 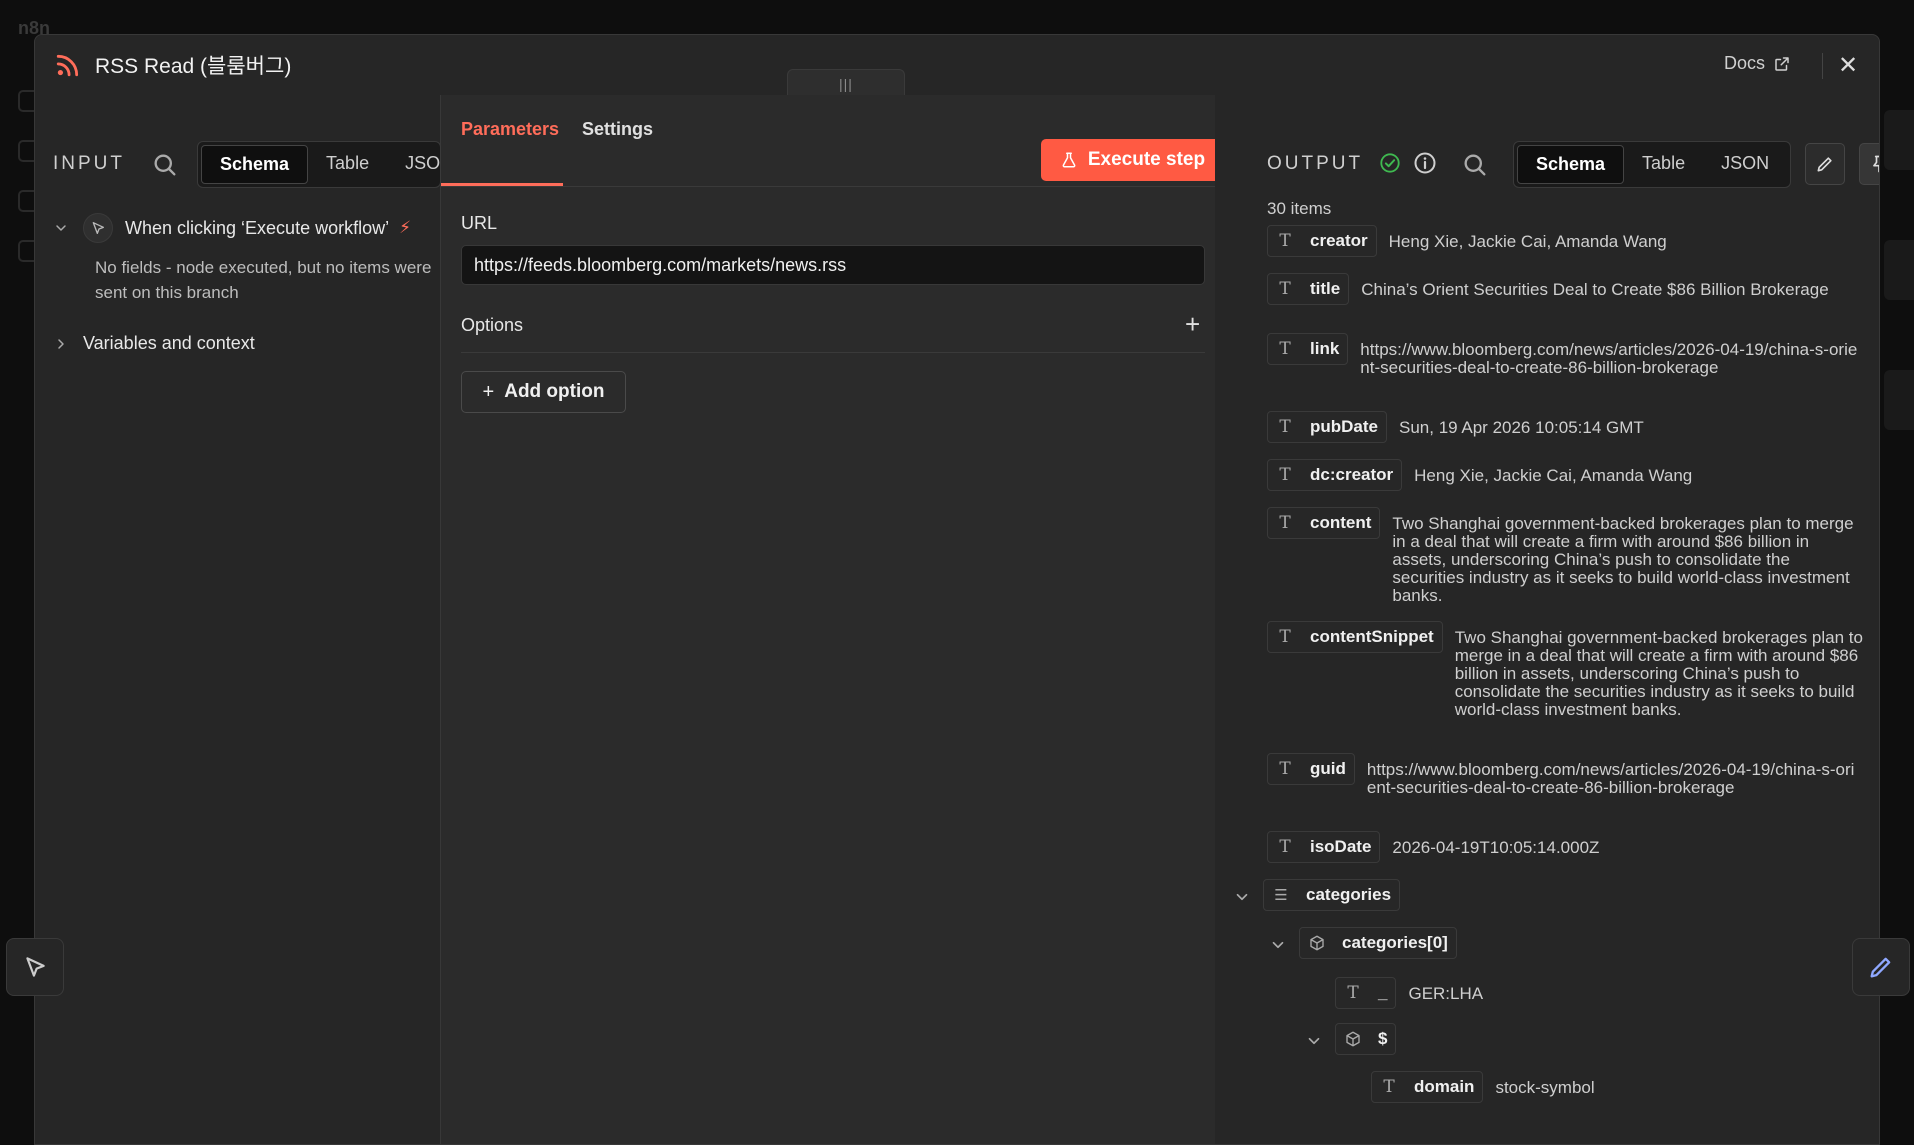 I want to click on field-key: _, so click(x=1383, y=992).